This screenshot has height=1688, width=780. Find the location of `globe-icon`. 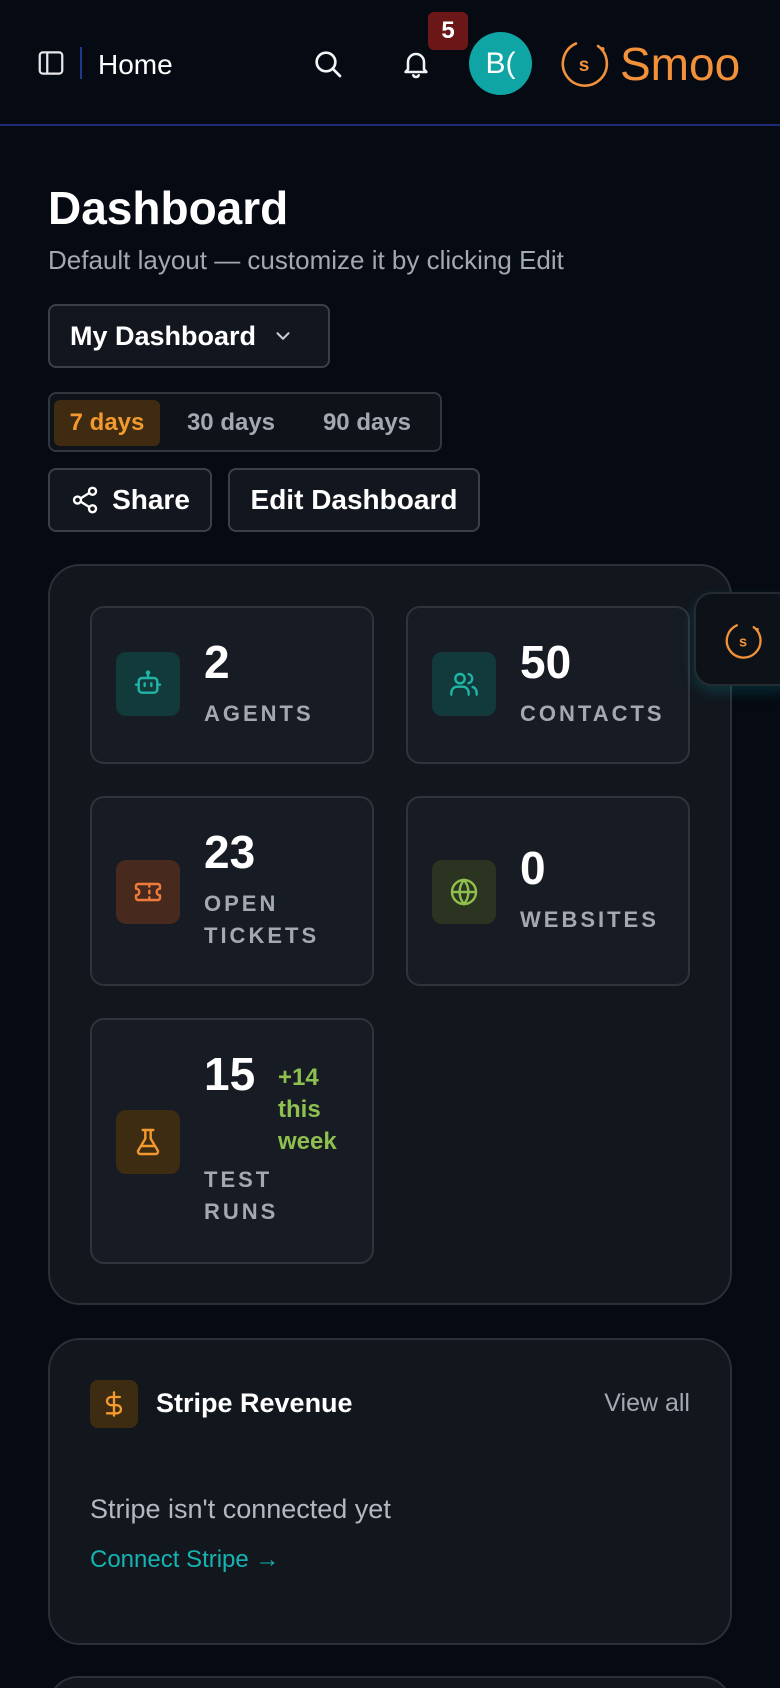

globe-icon is located at coordinates (464, 892).